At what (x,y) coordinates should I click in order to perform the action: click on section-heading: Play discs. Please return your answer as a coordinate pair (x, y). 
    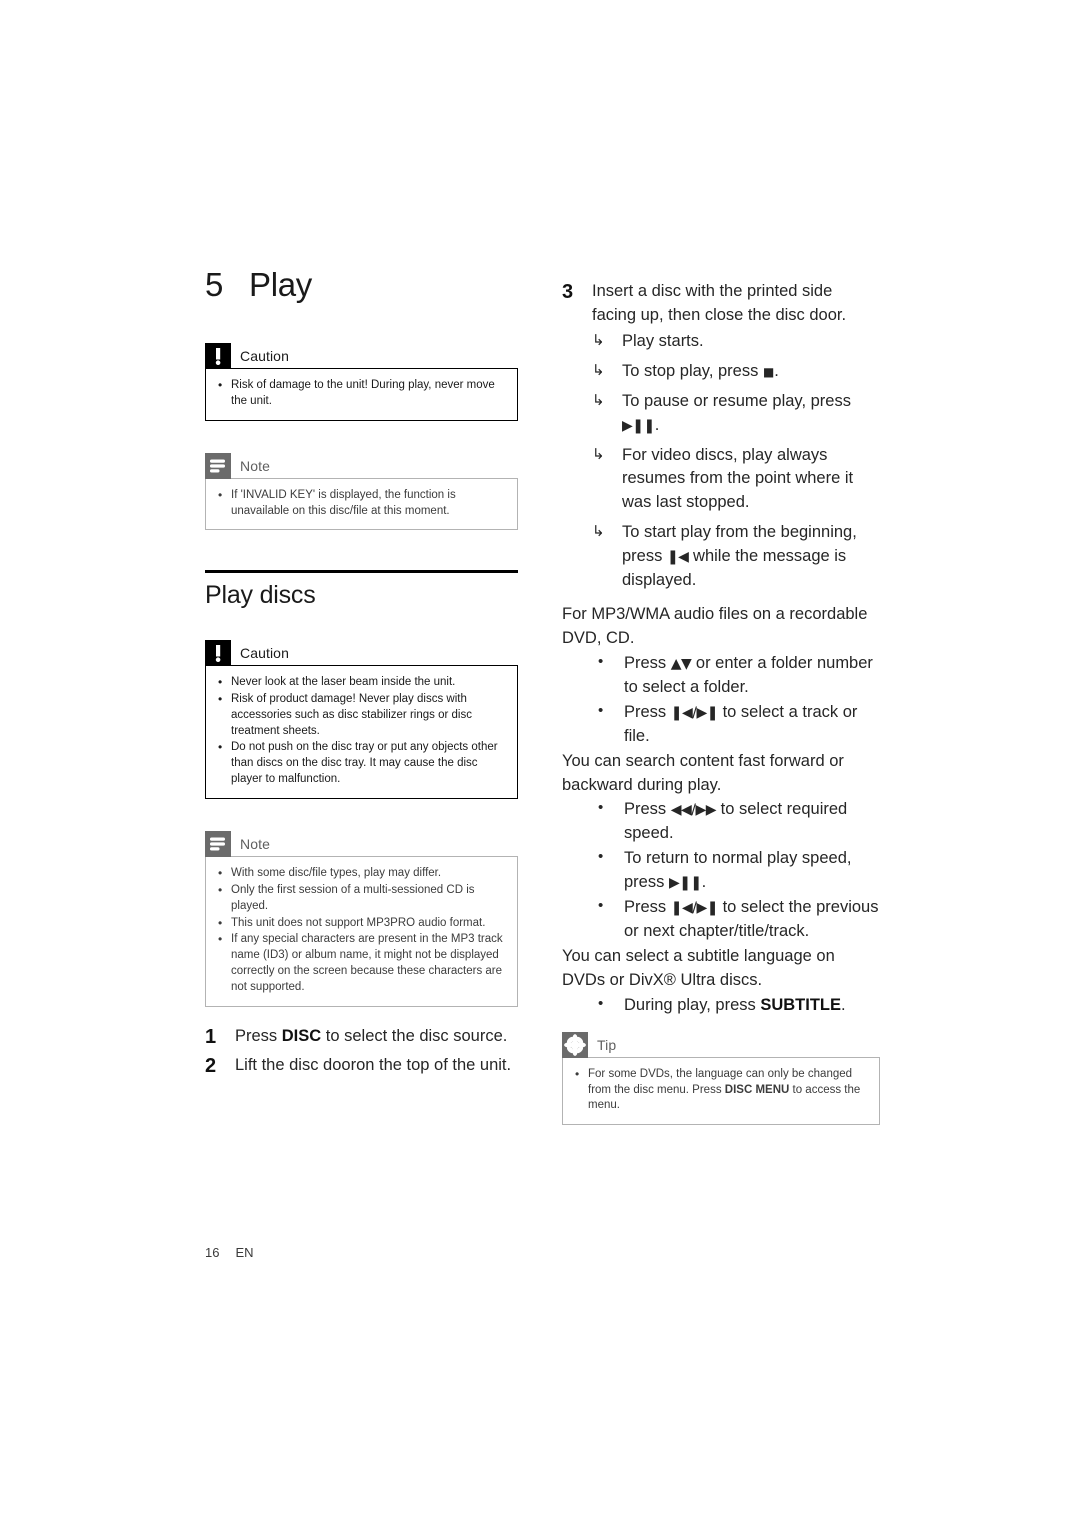
    Looking at the image, I should click on (260, 595).